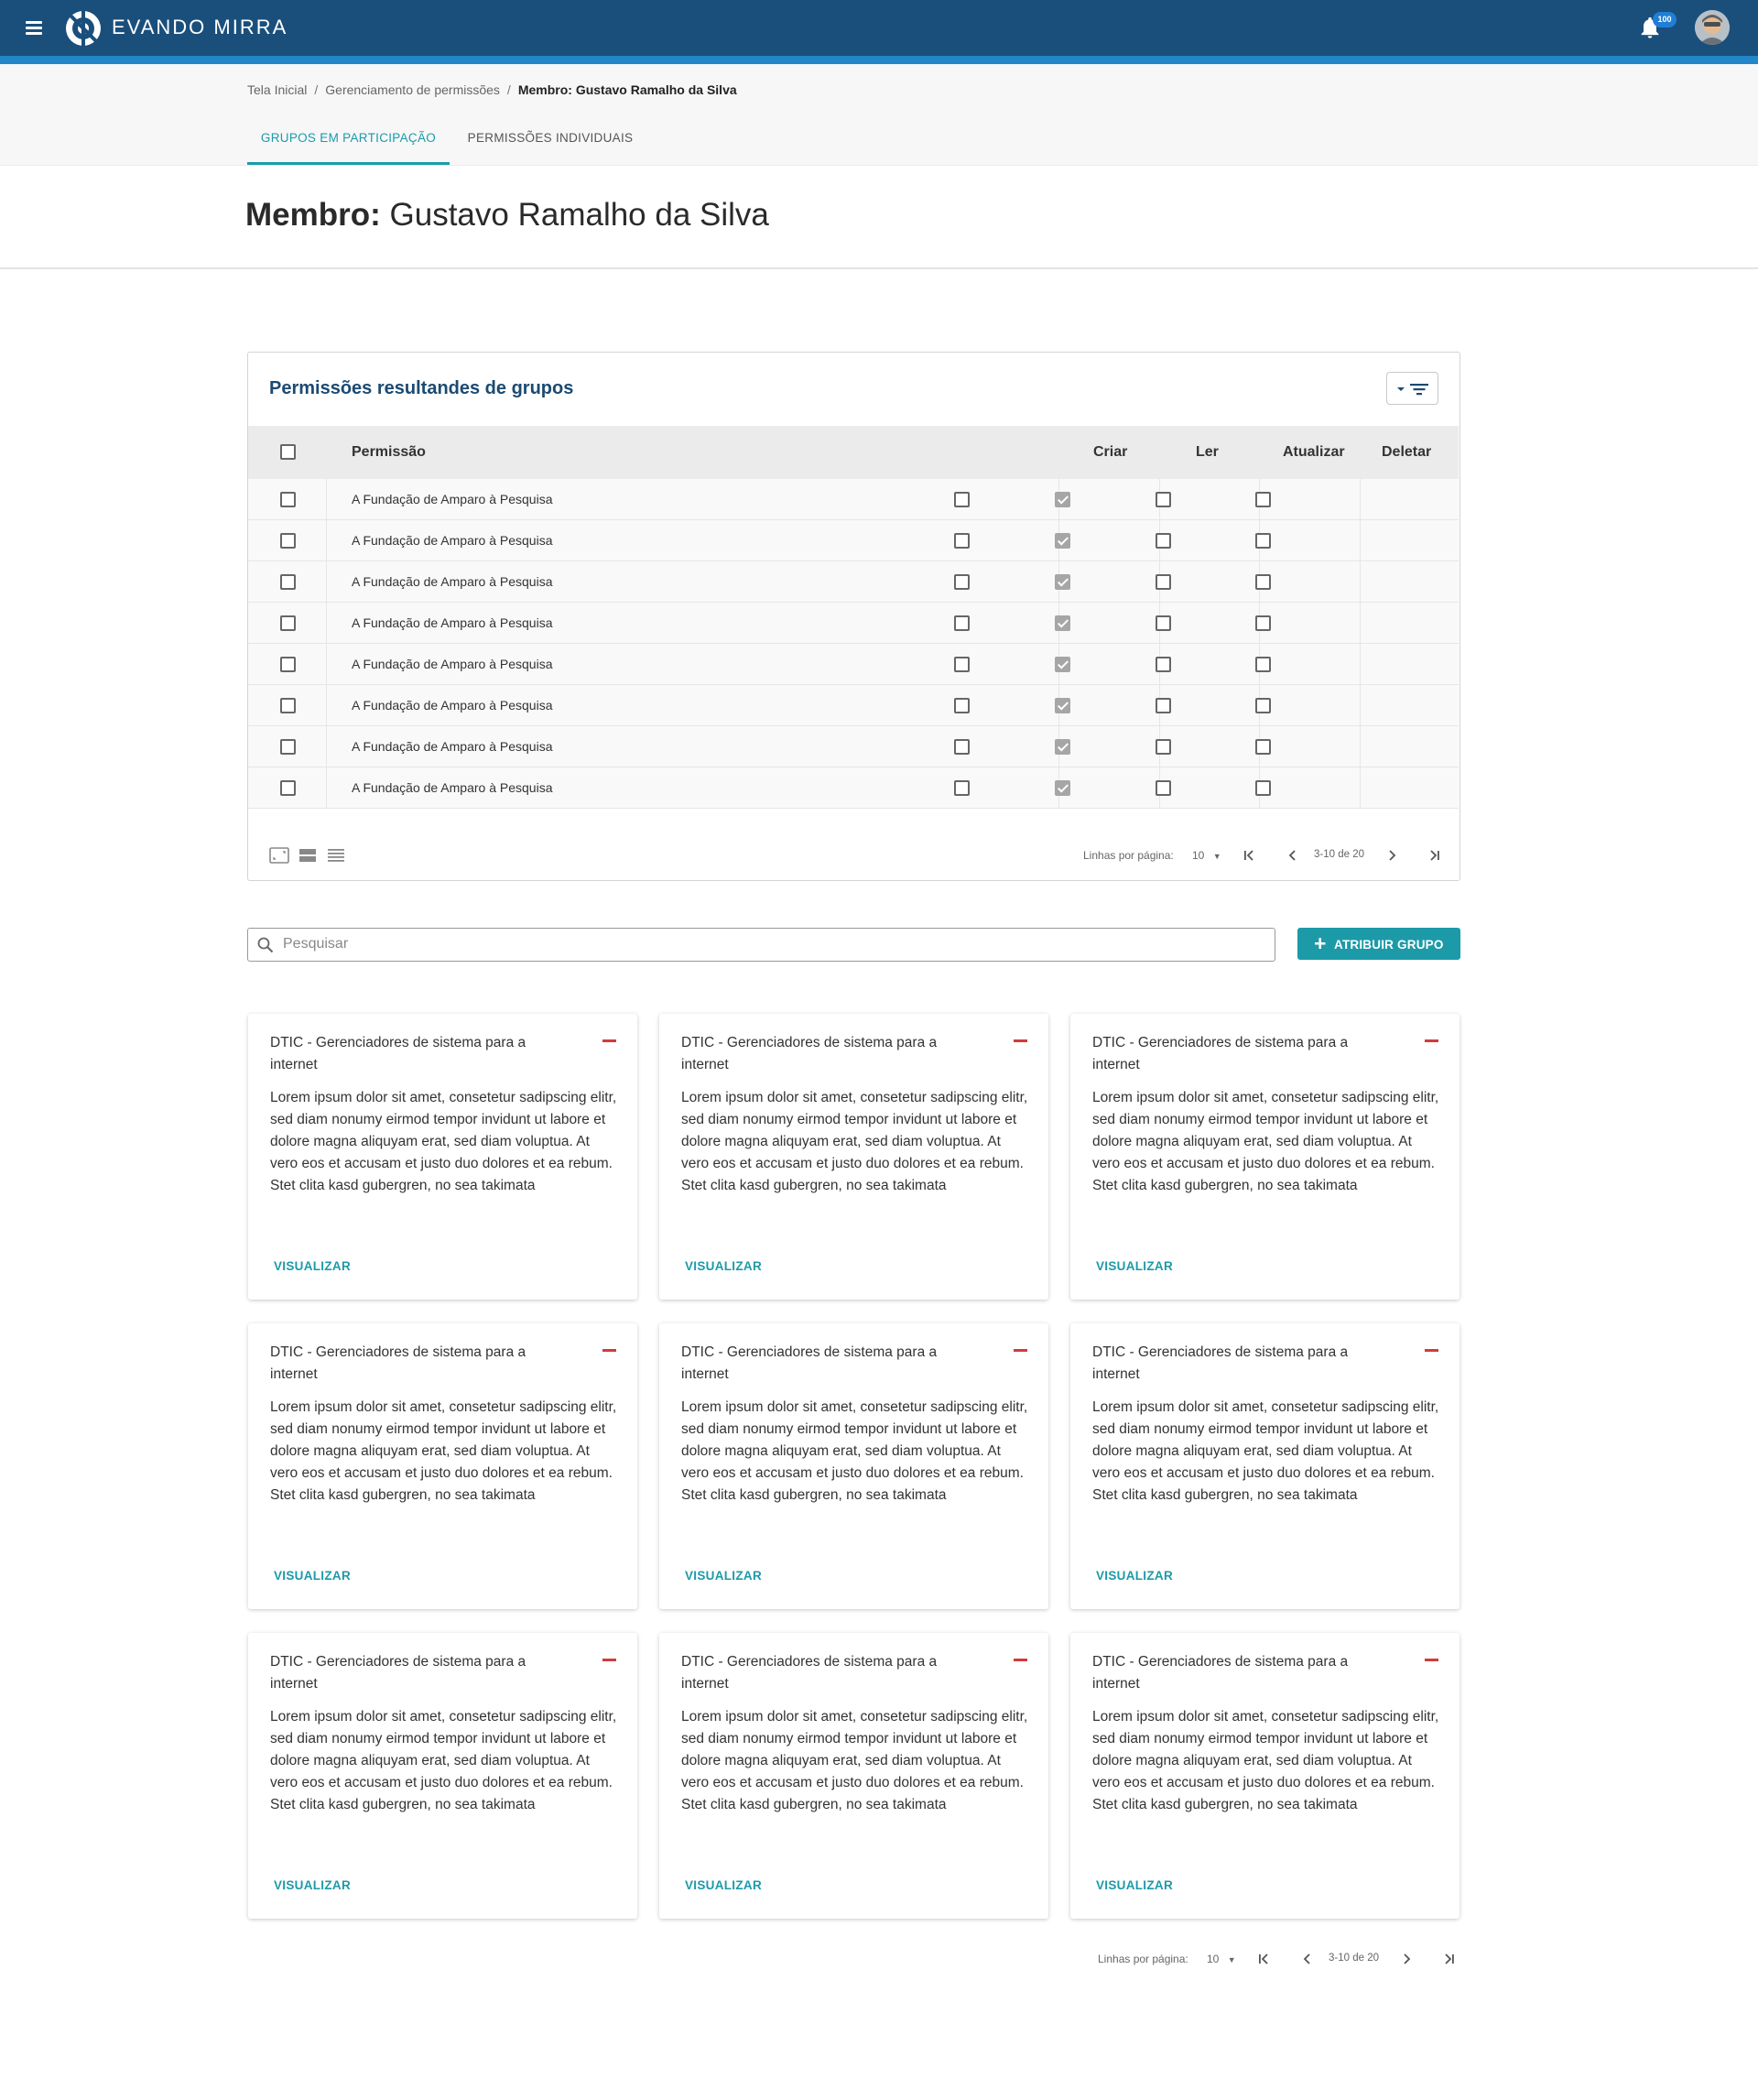  What do you see at coordinates (34, 27) in the screenshot?
I see `hamburger-menu-icon` at bounding box center [34, 27].